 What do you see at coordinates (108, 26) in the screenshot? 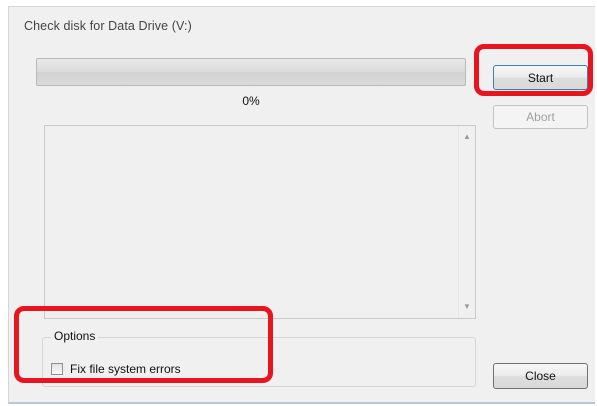
I see `dialog-title: Check disk for Data Drive (V:)` at bounding box center [108, 26].